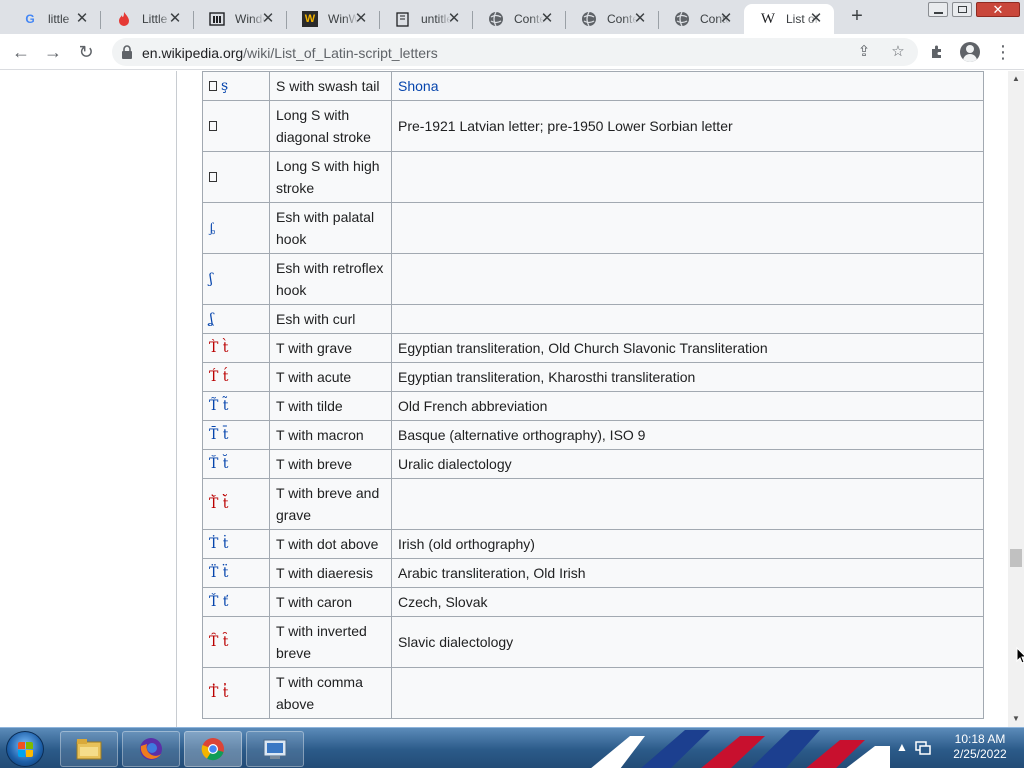 The height and width of the screenshot is (768, 1024). Describe the element at coordinates (147, 19) in the screenshot. I see `browser-tab: Little ✕` at that location.